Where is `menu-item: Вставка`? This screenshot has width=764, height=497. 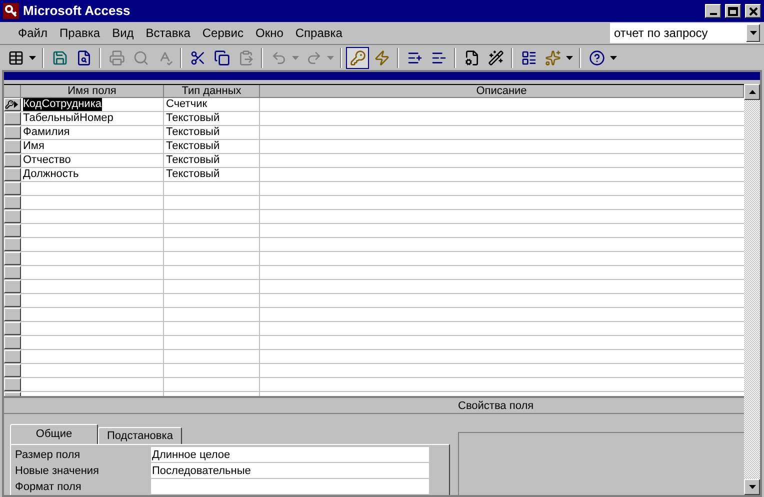 menu-item: Вставка is located at coordinates (168, 33).